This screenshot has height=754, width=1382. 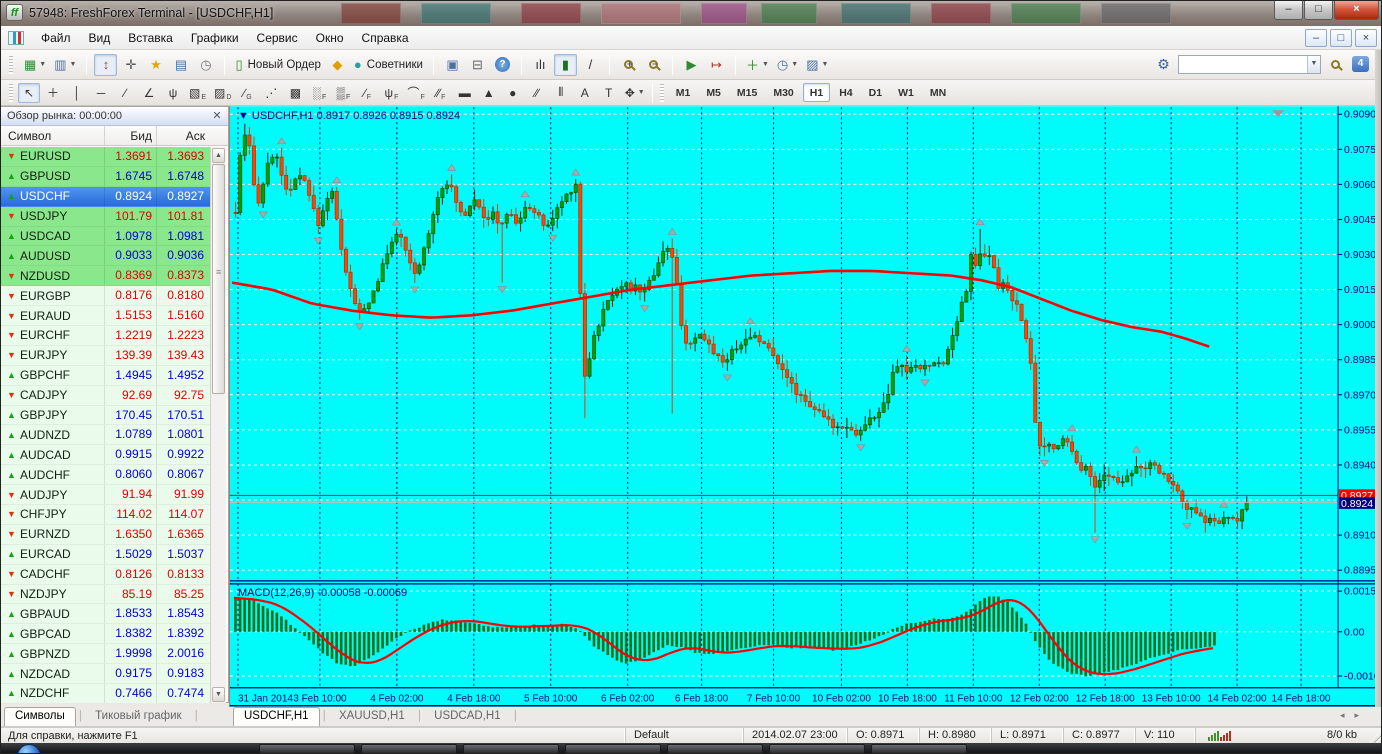 What do you see at coordinates (295, 93) in the screenshot?
I see `fibo-grid-tool: ▩` at bounding box center [295, 93].